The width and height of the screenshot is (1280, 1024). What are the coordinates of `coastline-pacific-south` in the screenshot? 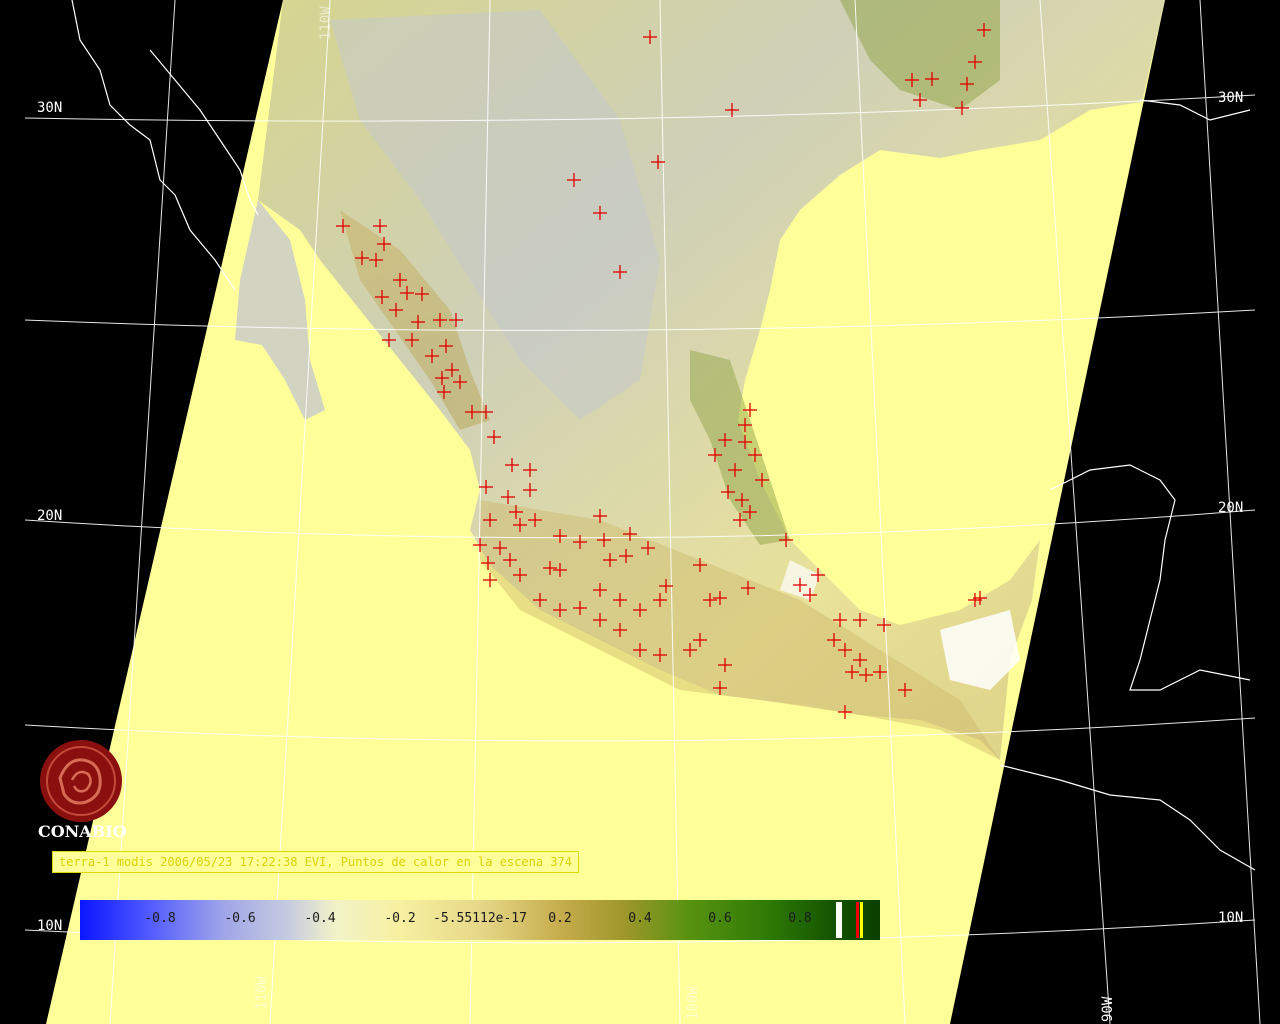 It's located at (1127, 817).